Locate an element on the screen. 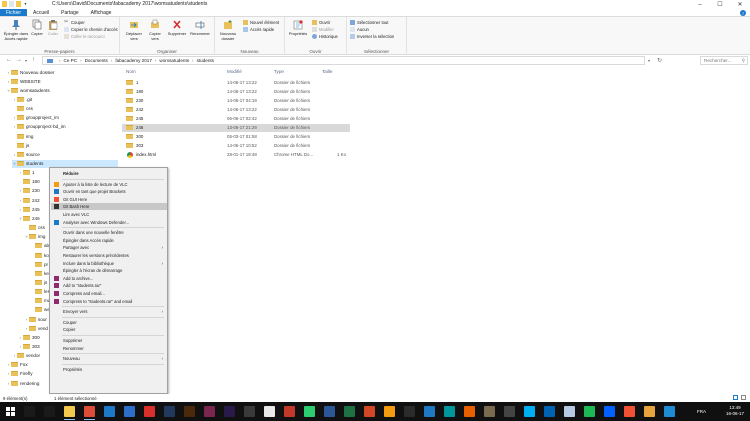  close-button: ✕ is located at coordinates (740, 4).